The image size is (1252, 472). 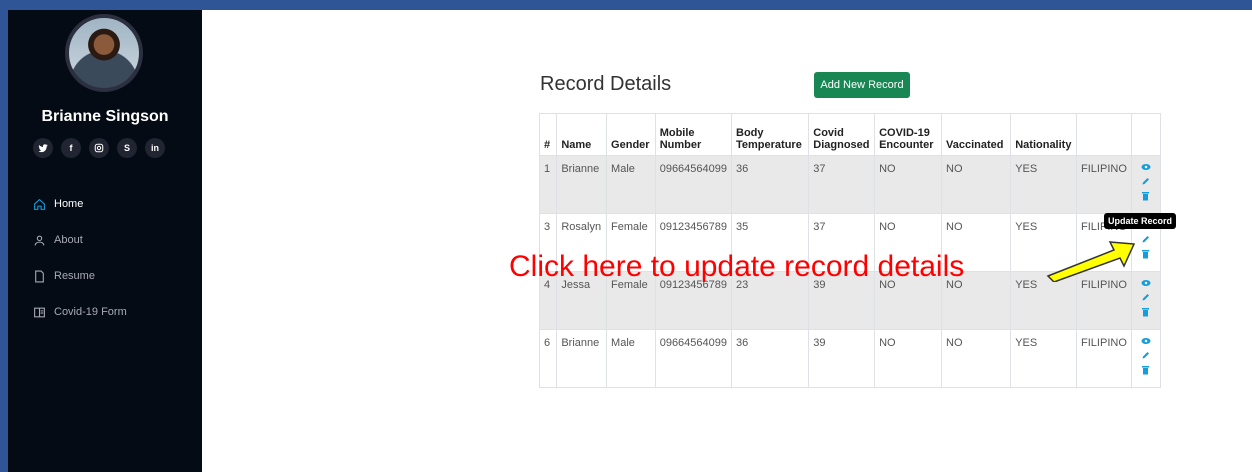 What do you see at coordinates (548, 358) in the screenshot?
I see `table-cell: 6` at bounding box center [548, 358].